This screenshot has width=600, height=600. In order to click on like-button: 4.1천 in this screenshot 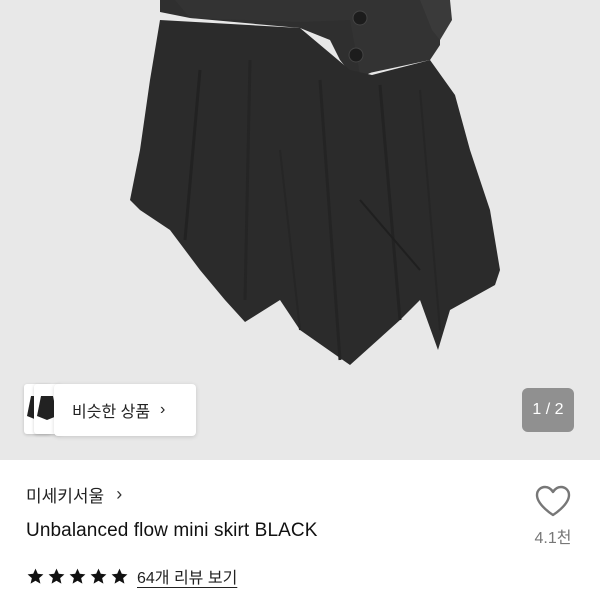, I will do `click(553, 524)`.